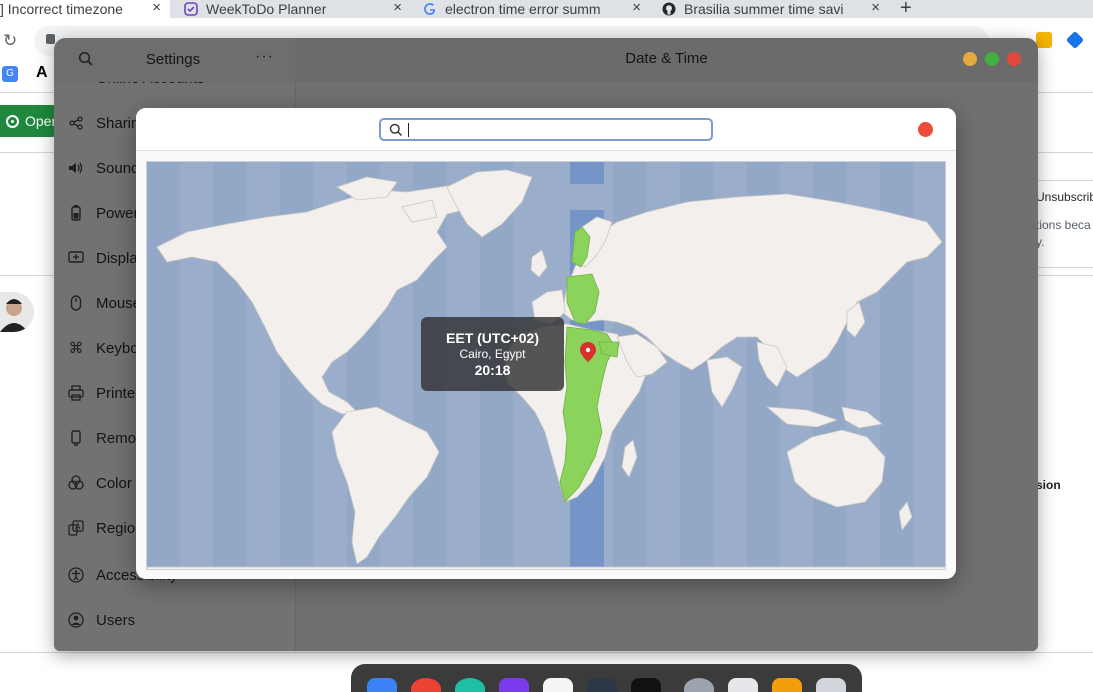 Image resolution: width=1093 pixels, height=692 pixels. I want to click on avatar, so click(17, 312).